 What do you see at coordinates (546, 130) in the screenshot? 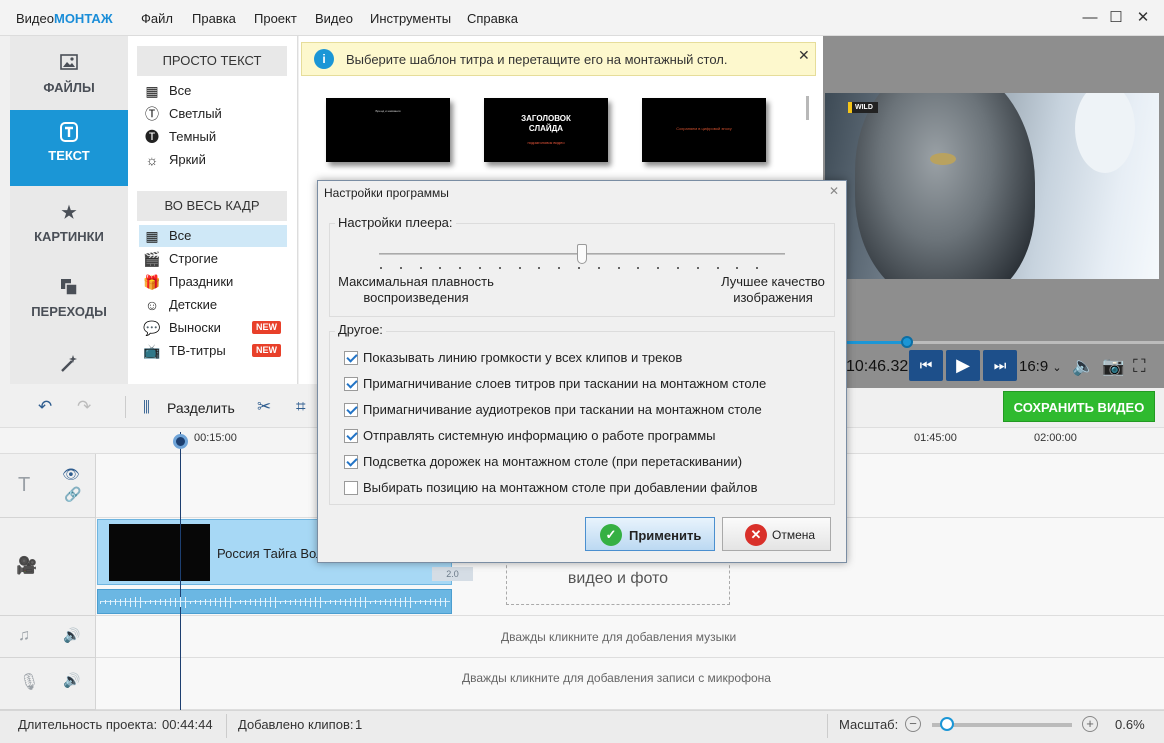
I see `template-thumbnail-heading: ЗАГОЛОВОК СЛАЙДА подзаголовок видео` at bounding box center [546, 130].